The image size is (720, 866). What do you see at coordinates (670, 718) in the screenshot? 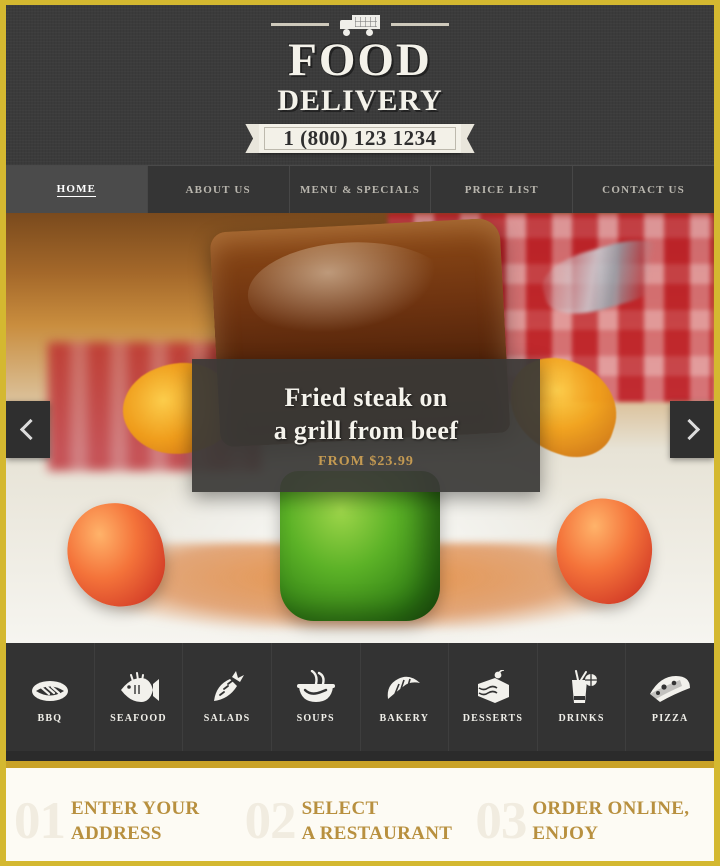
I see `category-pizza-label: PIZZA` at bounding box center [670, 718].